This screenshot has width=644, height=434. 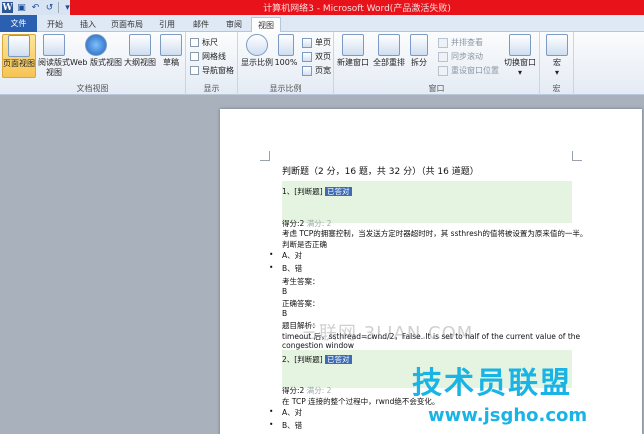 What do you see at coordinates (171, 45) in the screenshot?
I see `draft-view-icon` at bounding box center [171, 45].